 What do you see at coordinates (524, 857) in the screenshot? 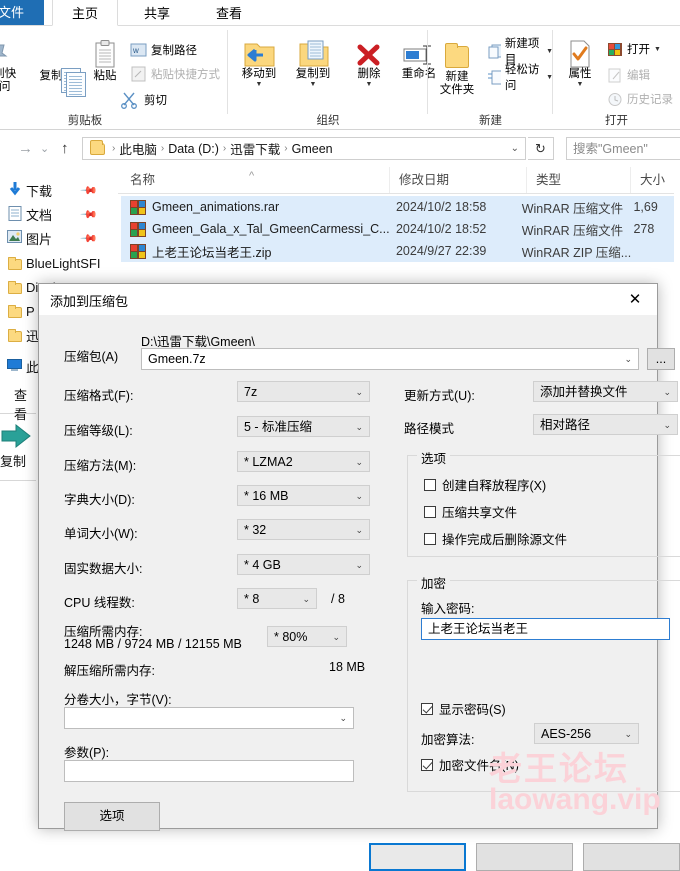
I see `cancel-button` at bounding box center [524, 857].